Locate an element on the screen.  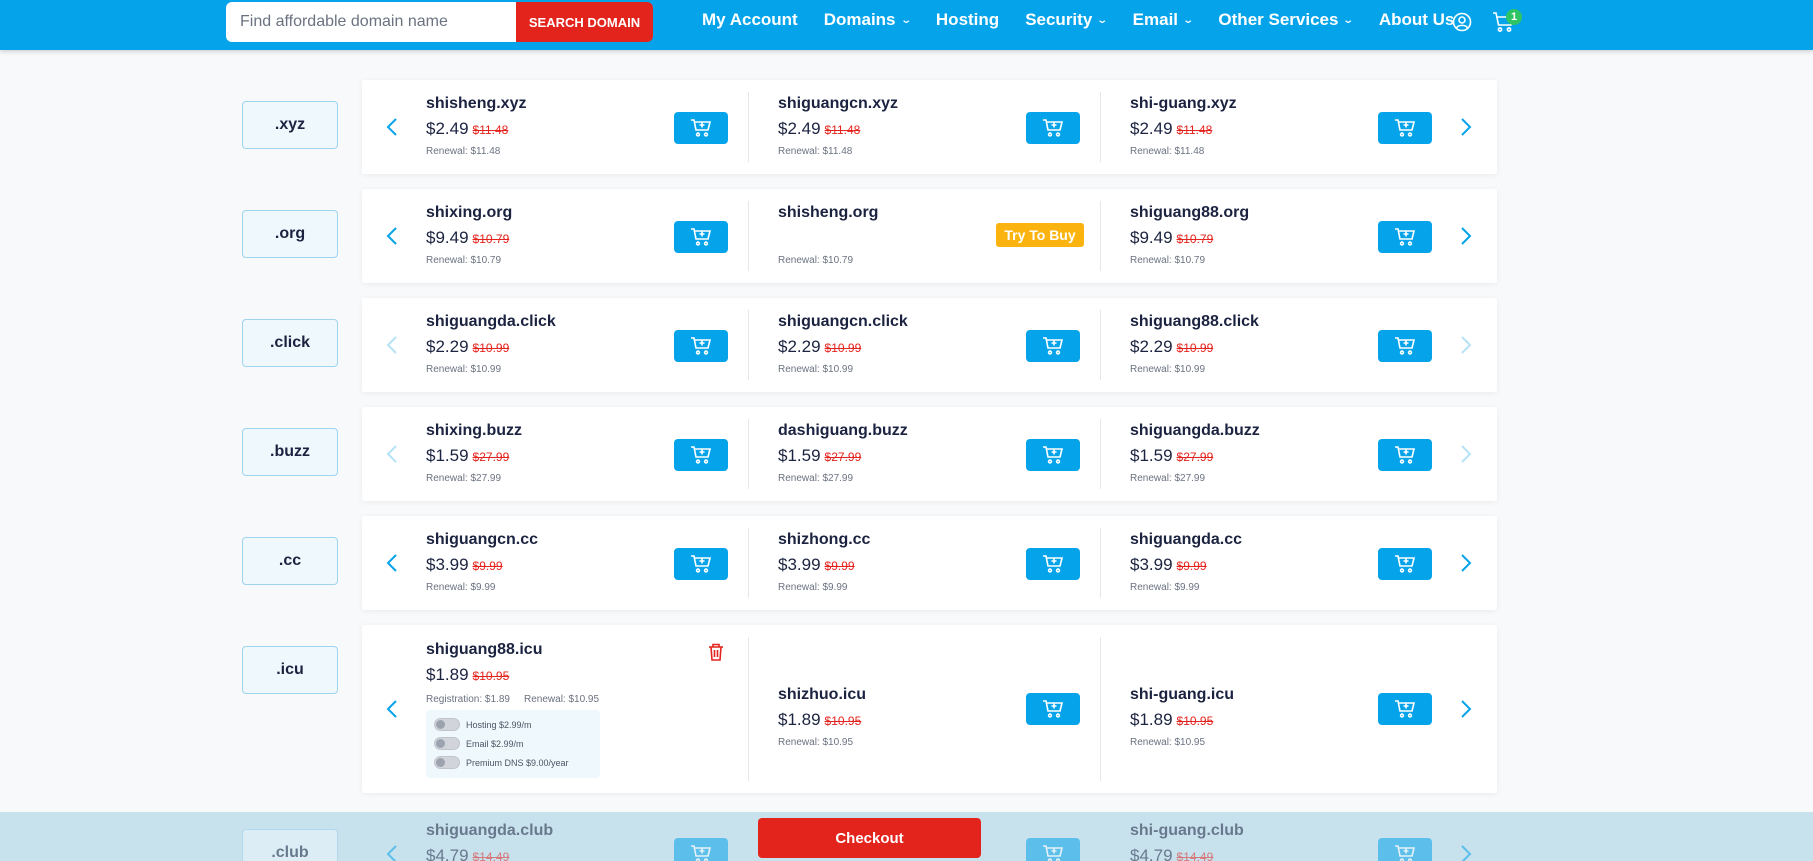
addon-option: Hosting $2.99/m is located at coordinates (483, 724).